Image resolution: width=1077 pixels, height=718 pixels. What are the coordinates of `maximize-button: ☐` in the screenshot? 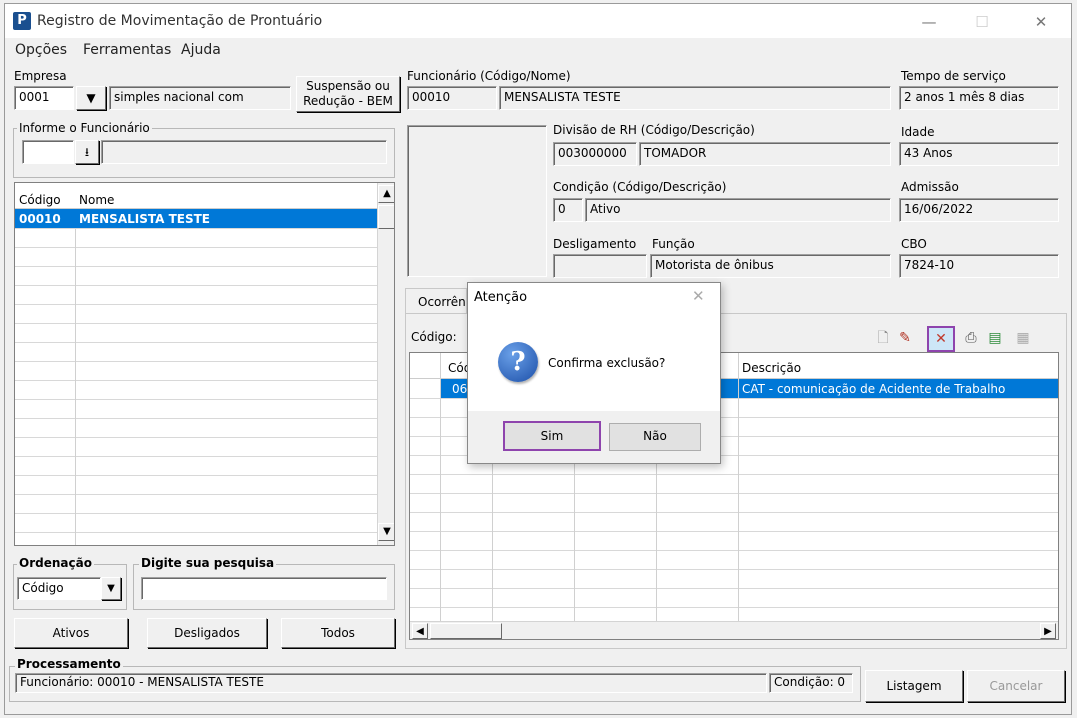 It's located at (982, 22).